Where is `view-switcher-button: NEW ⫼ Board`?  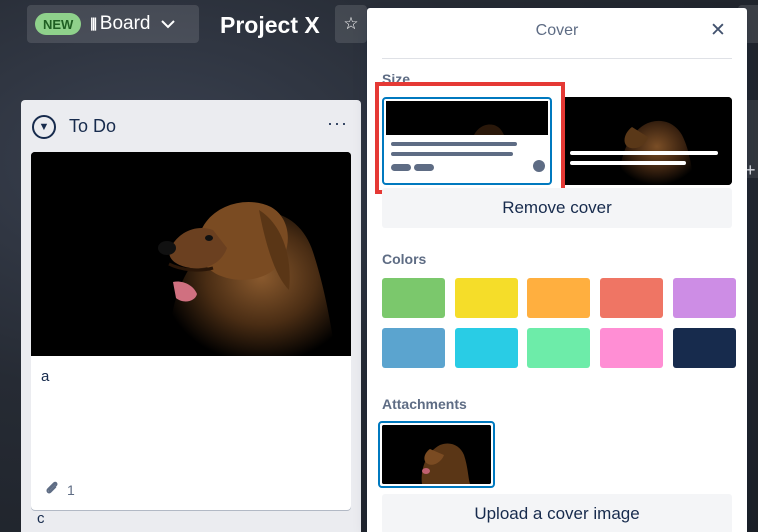 view-switcher-button: NEW ⫼ Board is located at coordinates (113, 24).